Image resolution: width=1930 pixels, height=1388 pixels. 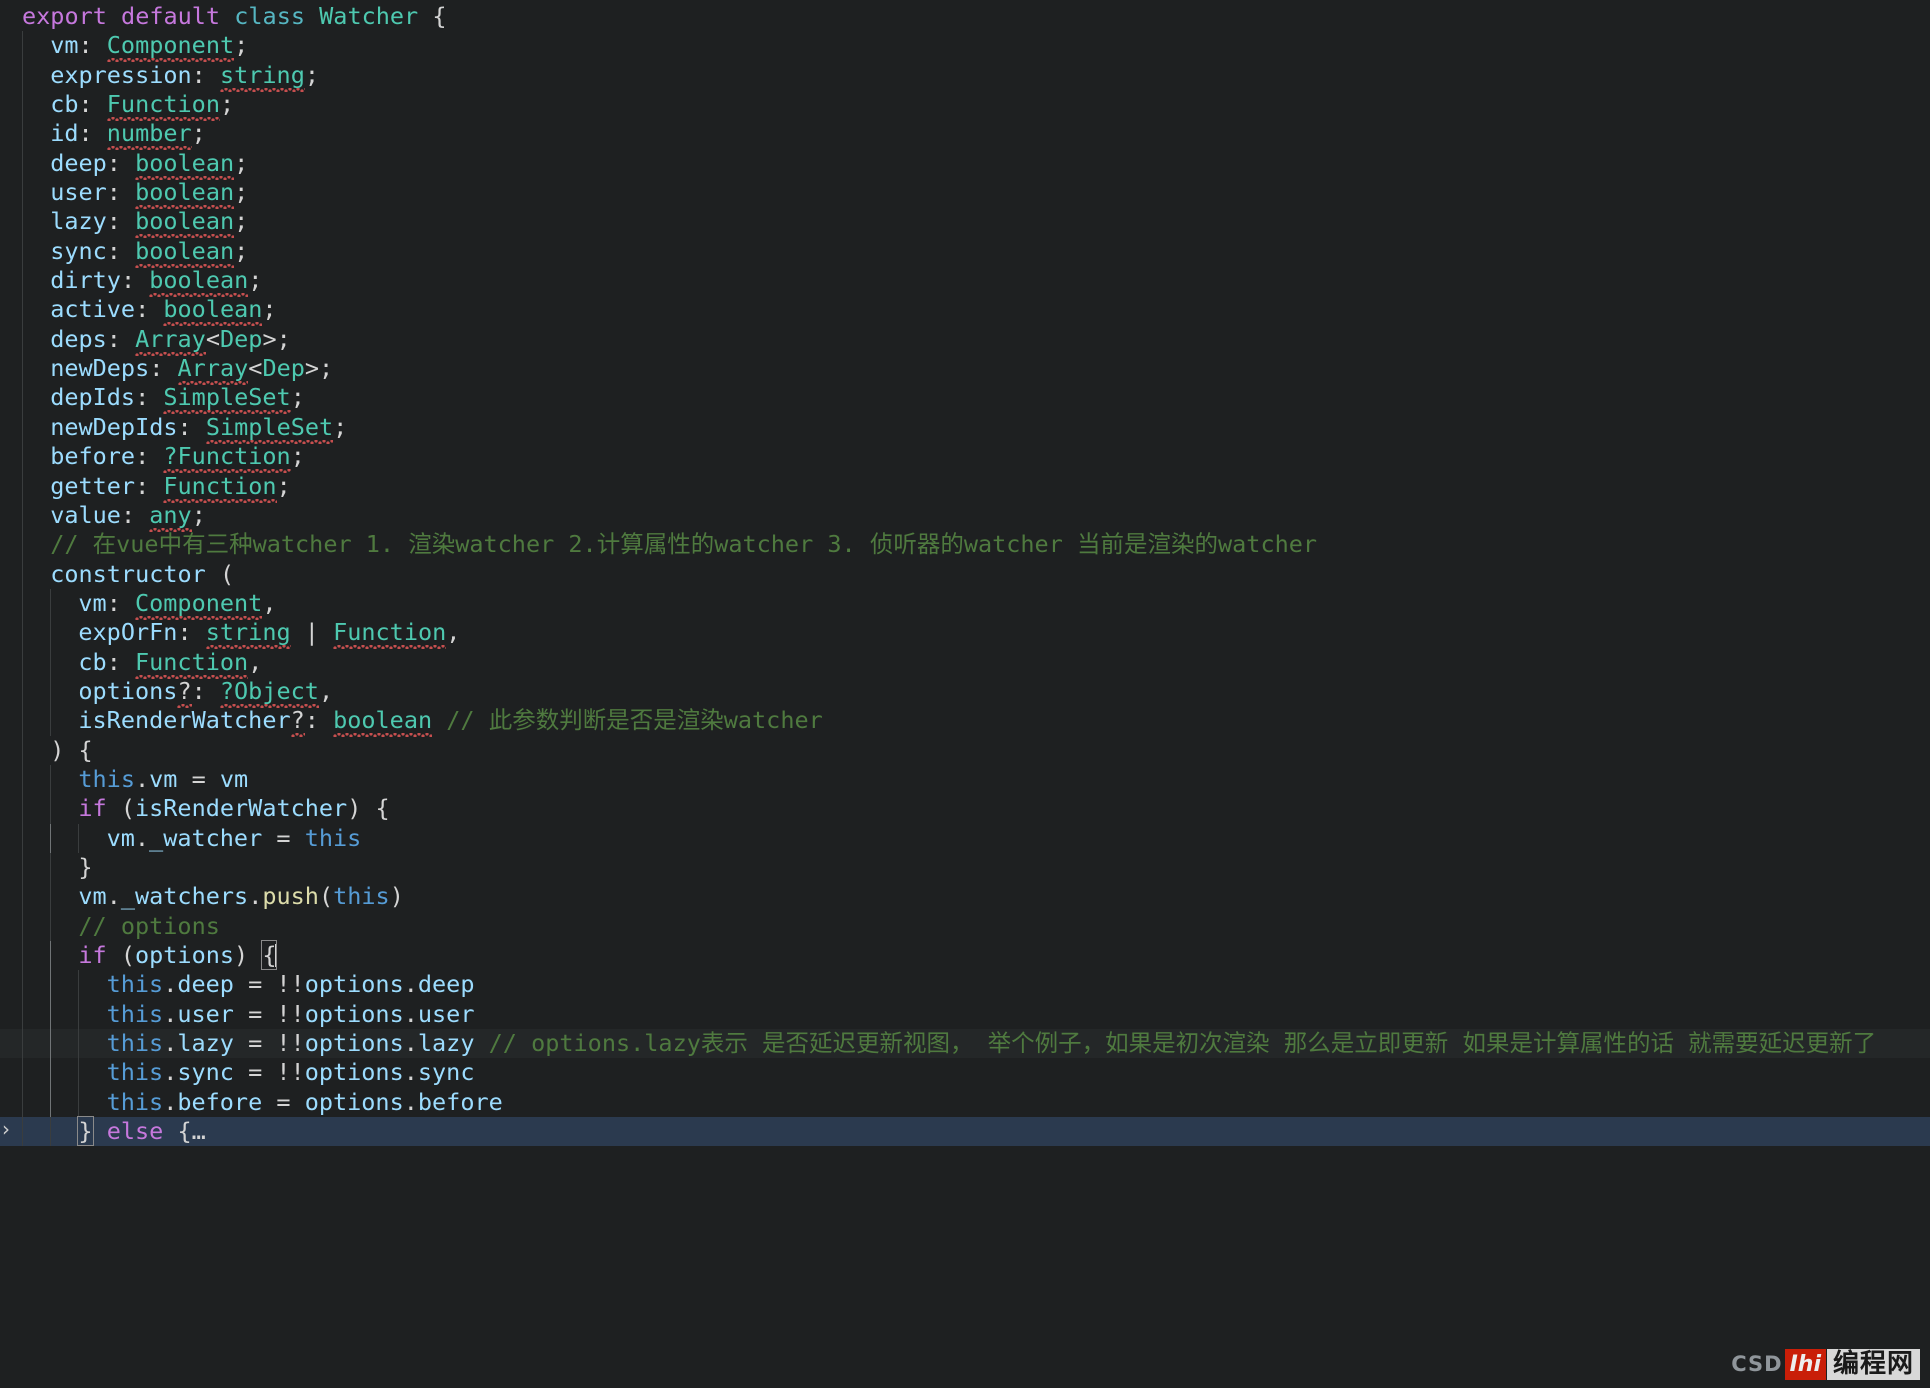 I want to click on fold-chevron-icon: ›, so click(x=6, y=1129).